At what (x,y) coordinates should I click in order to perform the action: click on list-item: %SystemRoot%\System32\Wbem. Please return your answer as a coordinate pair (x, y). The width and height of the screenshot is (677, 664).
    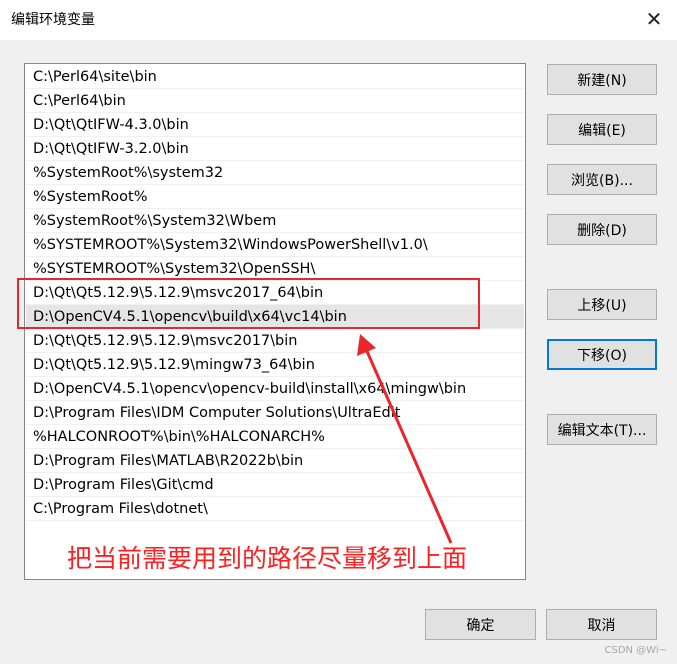
    Looking at the image, I should click on (275, 221).